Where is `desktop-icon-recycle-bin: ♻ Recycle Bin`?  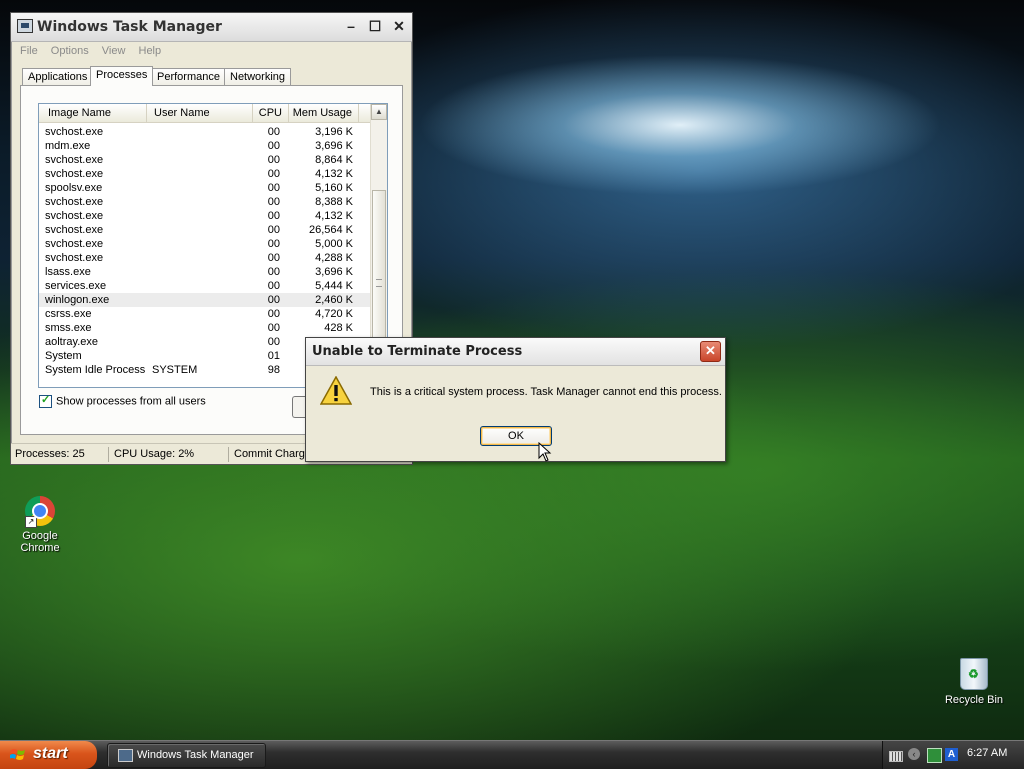 desktop-icon-recycle-bin: ♻ Recycle Bin is located at coordinates (974, 682).